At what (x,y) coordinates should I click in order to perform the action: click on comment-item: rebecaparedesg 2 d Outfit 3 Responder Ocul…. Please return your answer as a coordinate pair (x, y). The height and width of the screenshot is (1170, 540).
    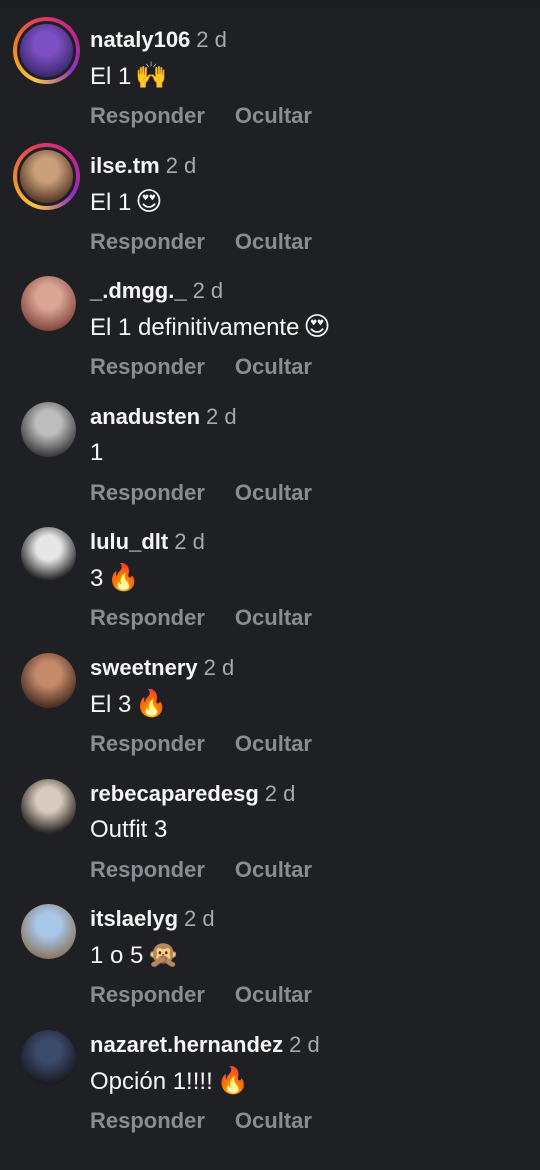
    Looking at the image, I should click on (270, 837).